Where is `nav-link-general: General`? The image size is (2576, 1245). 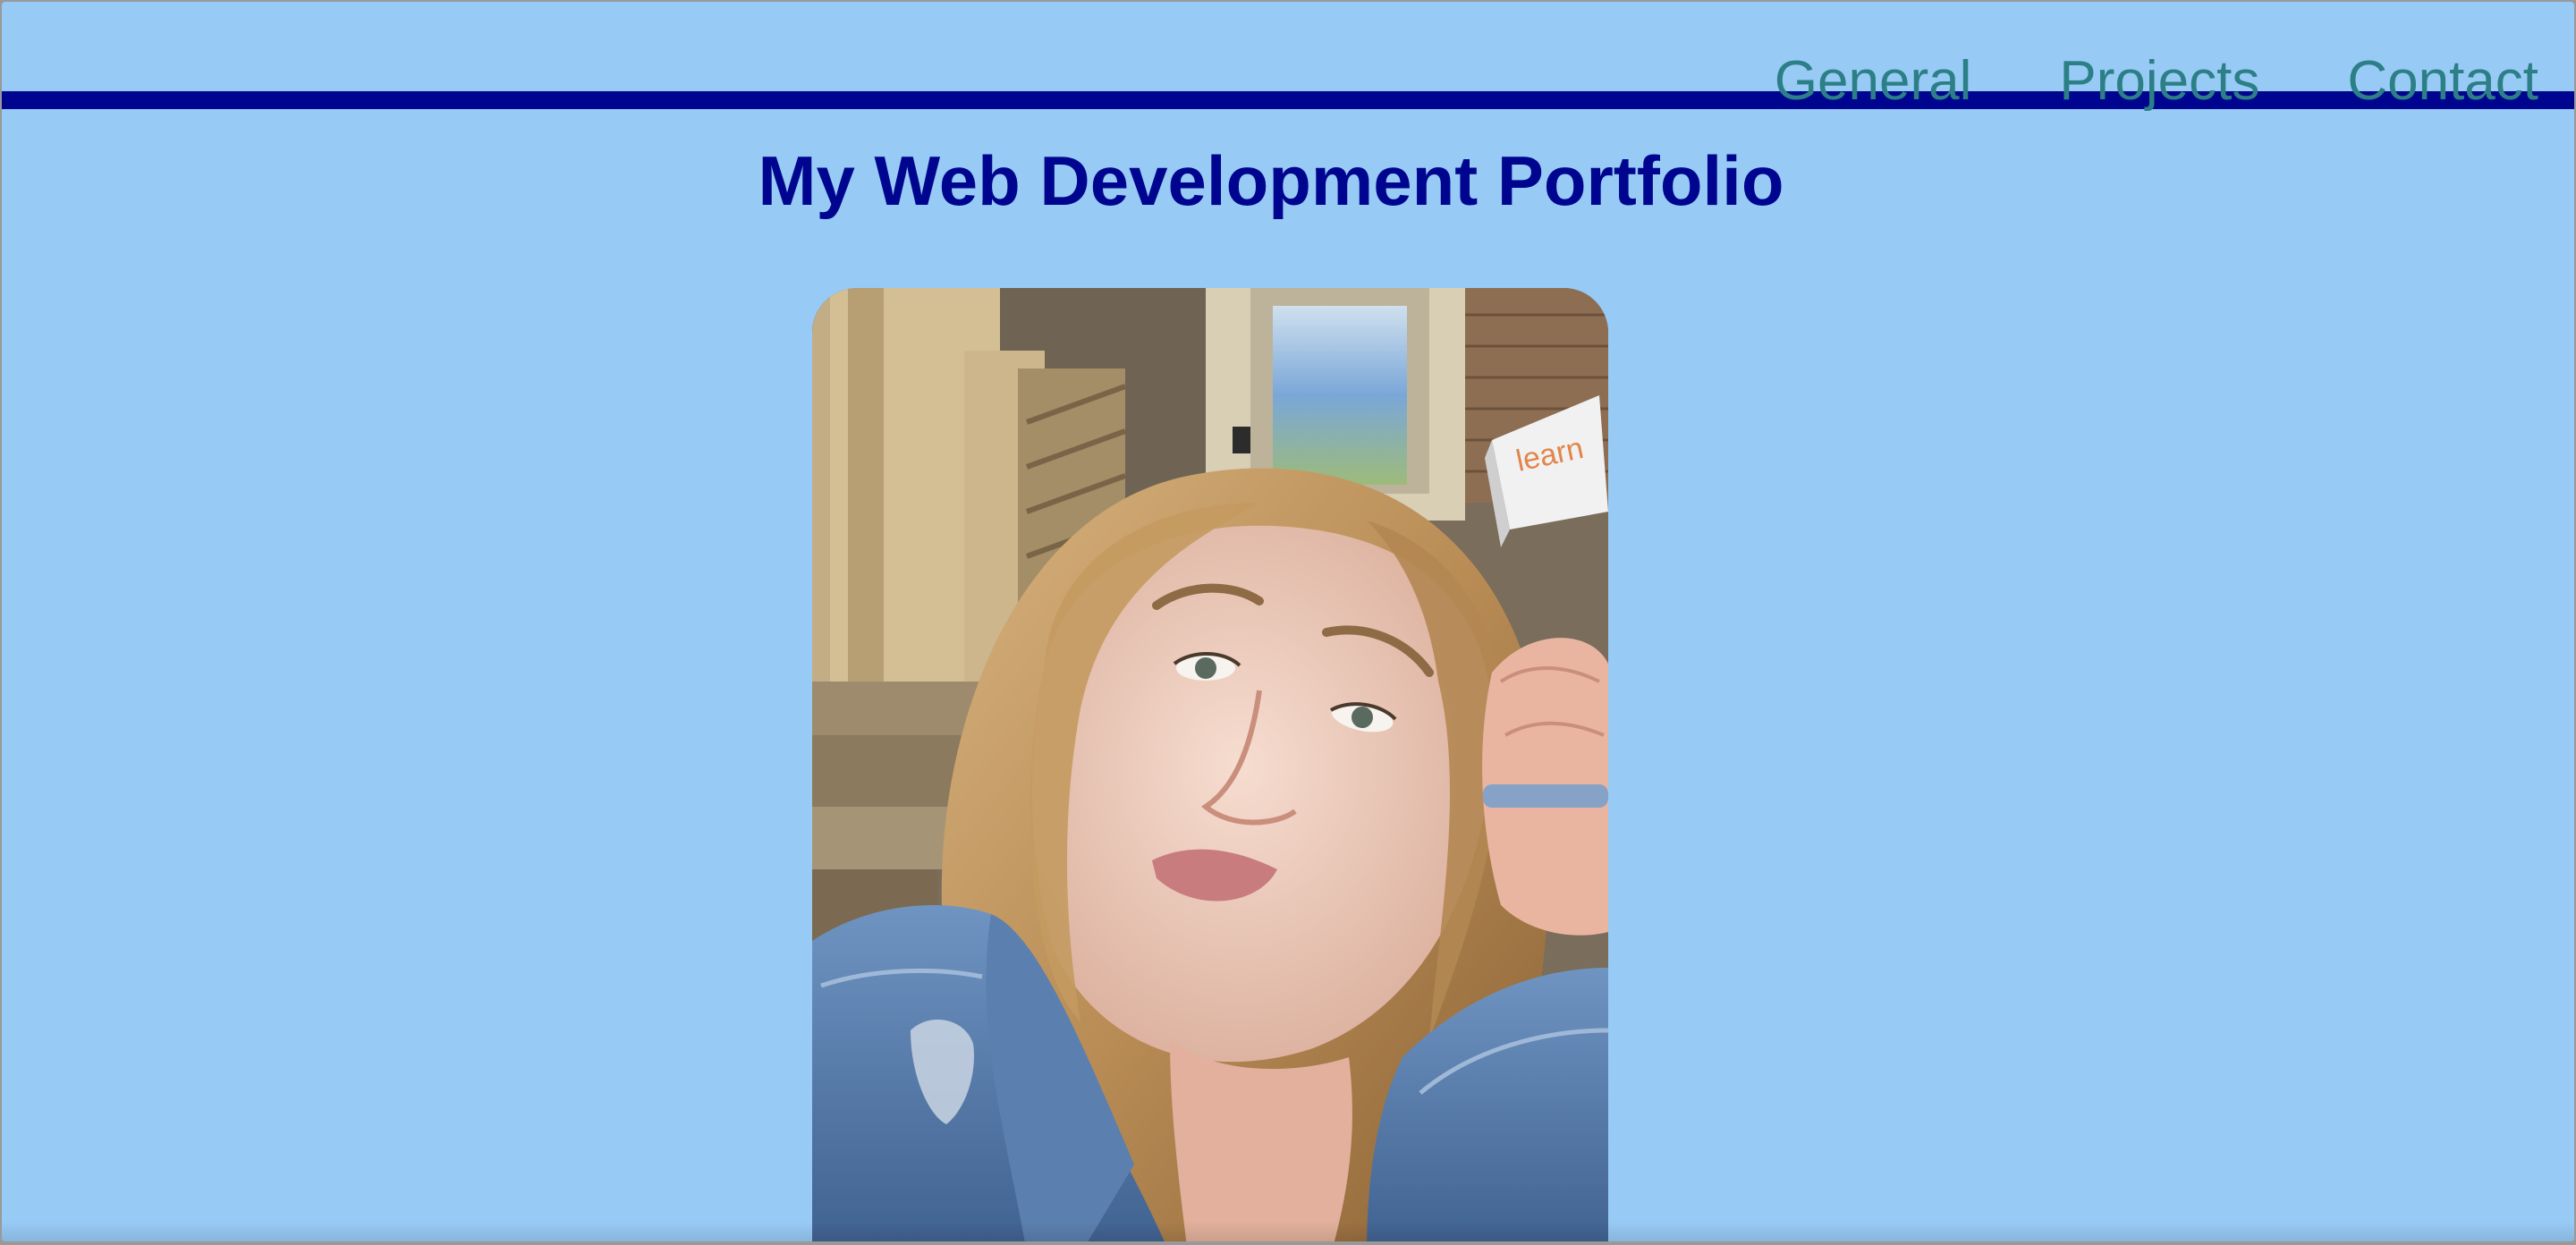 nav-link-general: General is located at coordinates (1873, 81).